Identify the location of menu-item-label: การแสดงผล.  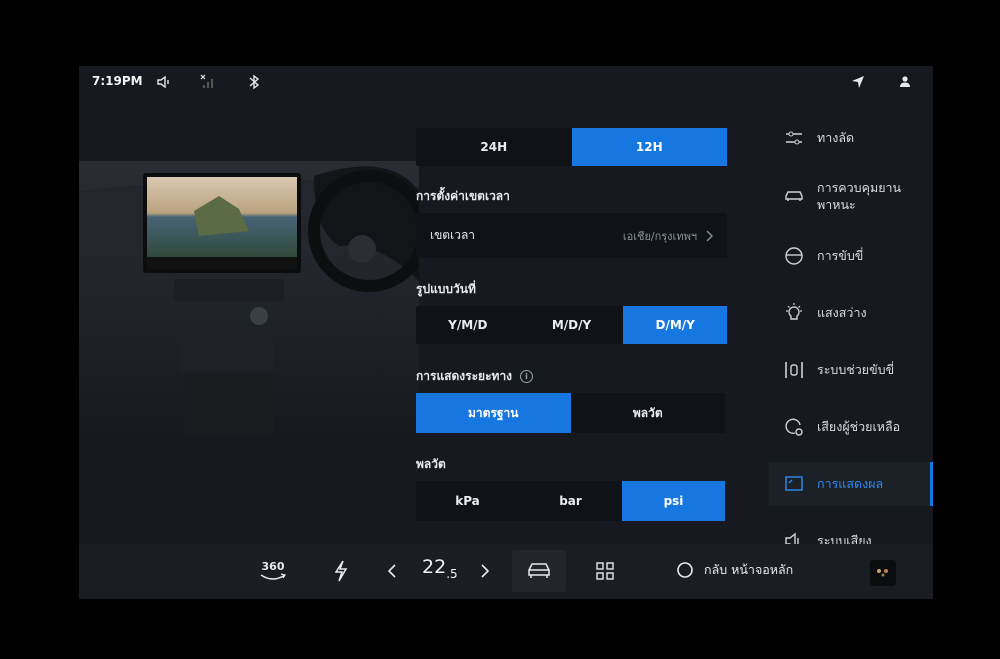
(850, 483).